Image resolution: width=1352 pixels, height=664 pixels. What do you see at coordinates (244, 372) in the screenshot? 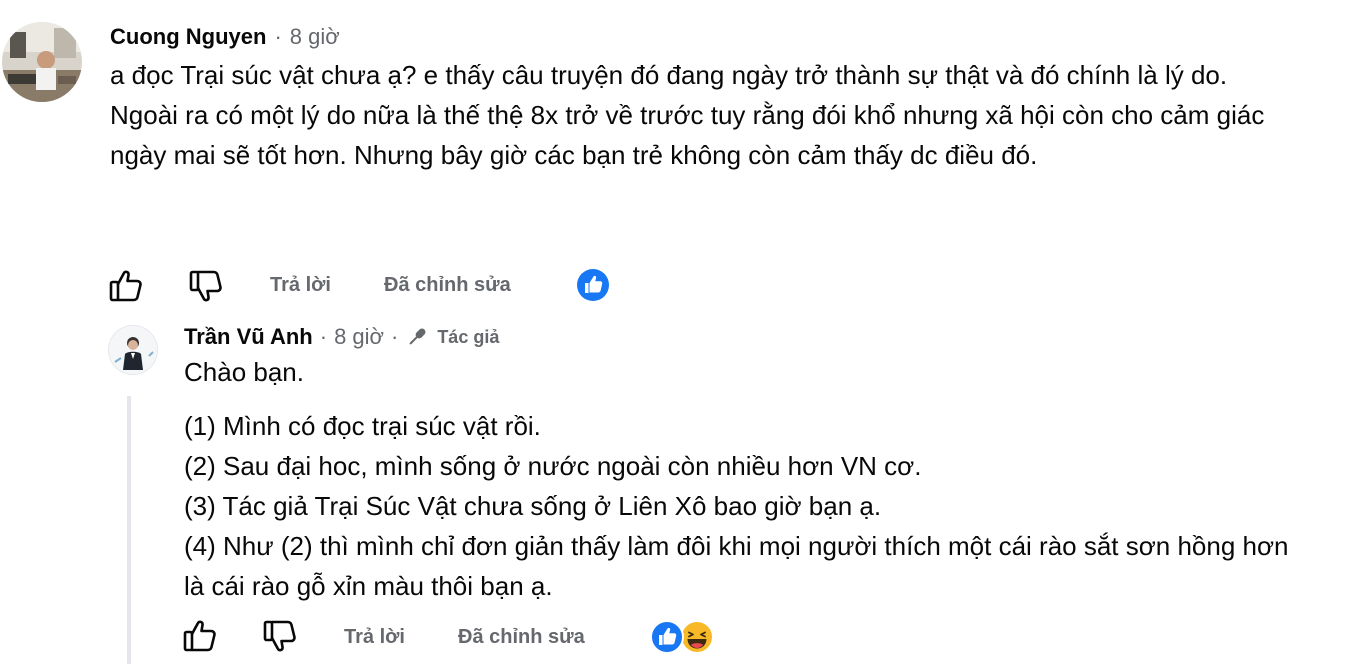
I see `reply-greeting: Chào bạn.` at bounding box center [244, 372].